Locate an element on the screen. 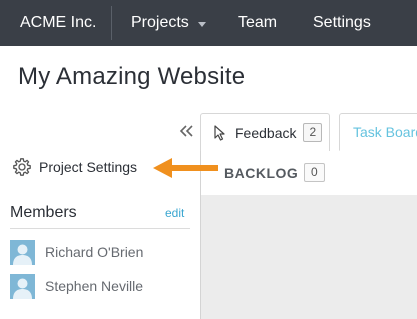 This screenshot has width=417, height=319. brand-label: ACME Inc. is located at coordinates (58, 22).